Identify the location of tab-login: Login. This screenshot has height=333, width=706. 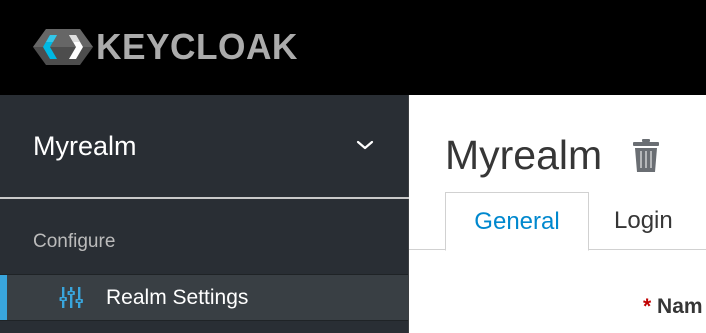
(643, 221).